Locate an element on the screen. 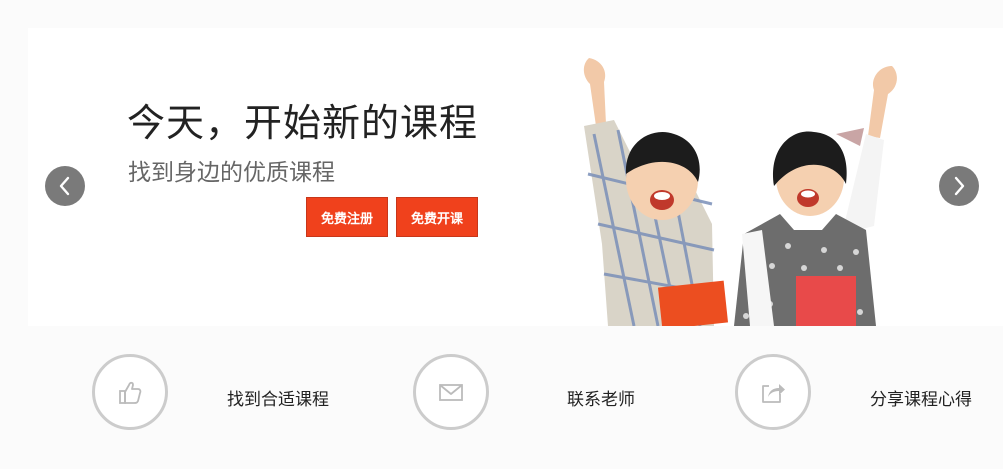 The image size is (1003, 469). contact-teacher-feature-label: 联系老师 is located at coordinates (601, 400).